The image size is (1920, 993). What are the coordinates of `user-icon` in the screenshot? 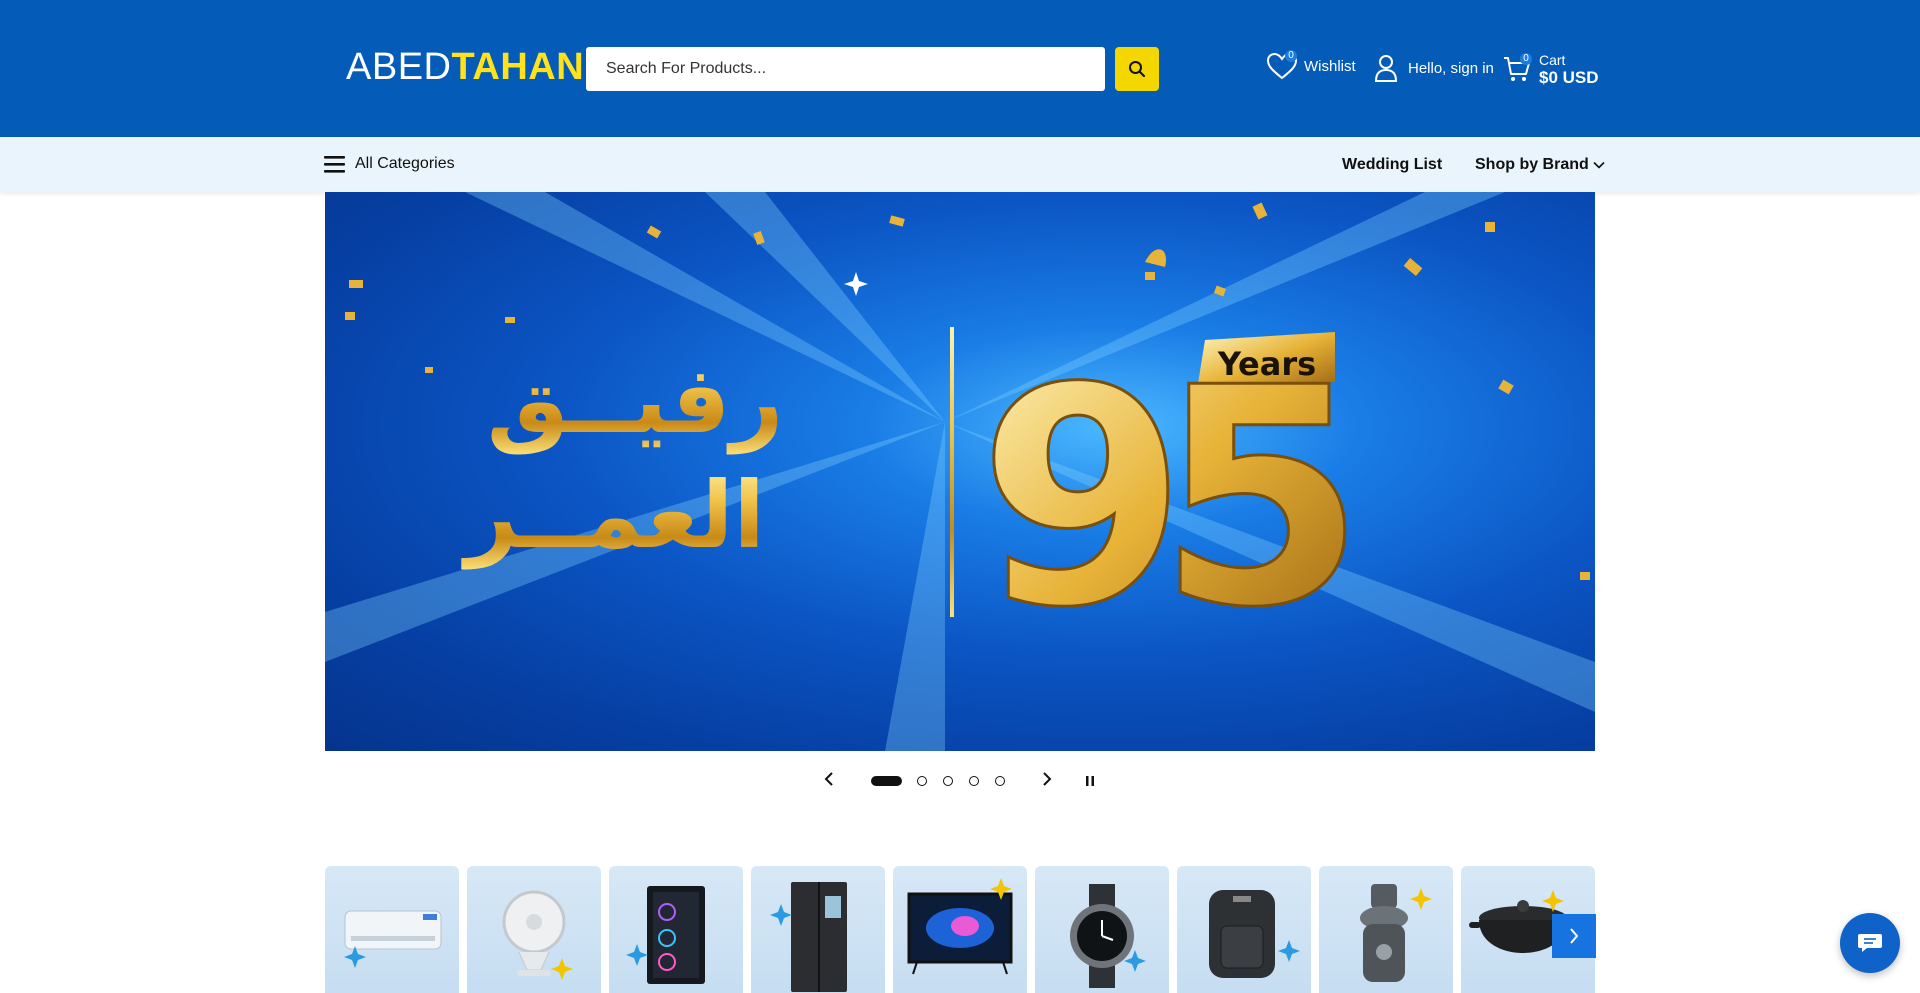 It's located at (1386, 68).